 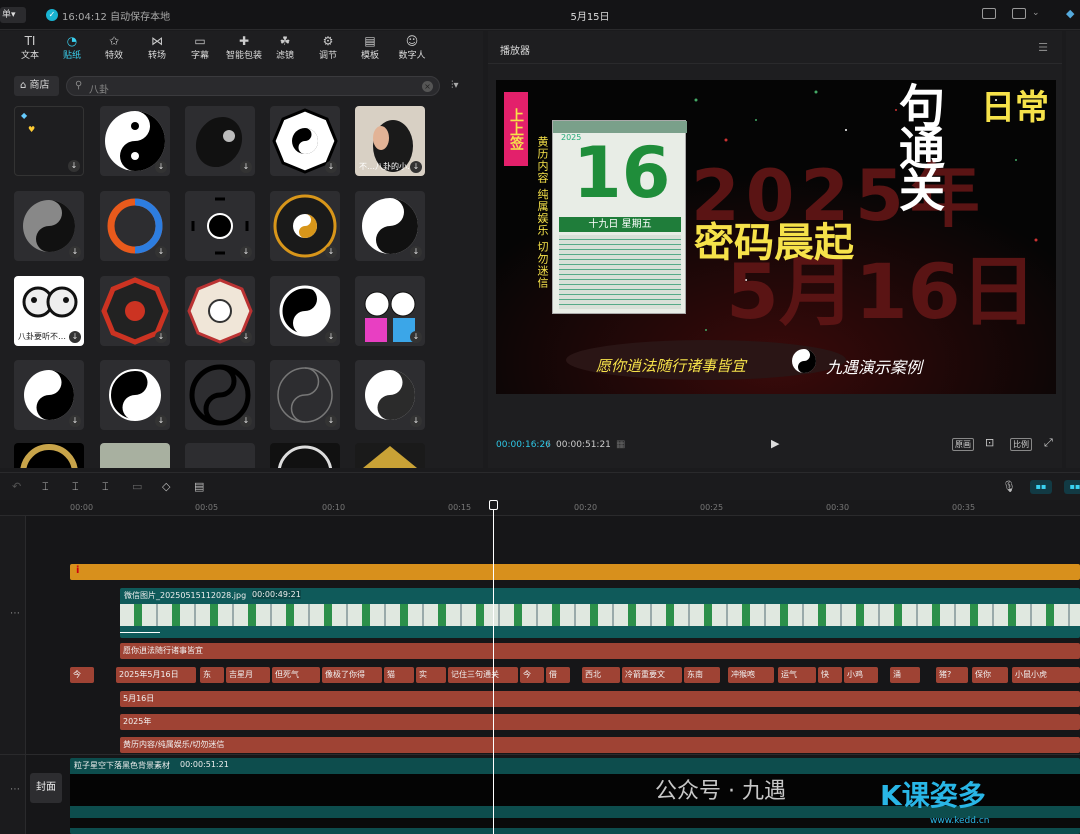 What do you see at coordinates (1021, 444) in the screenshot?
I see `ratio-button: 比例` at bounding box center [1021, 444].